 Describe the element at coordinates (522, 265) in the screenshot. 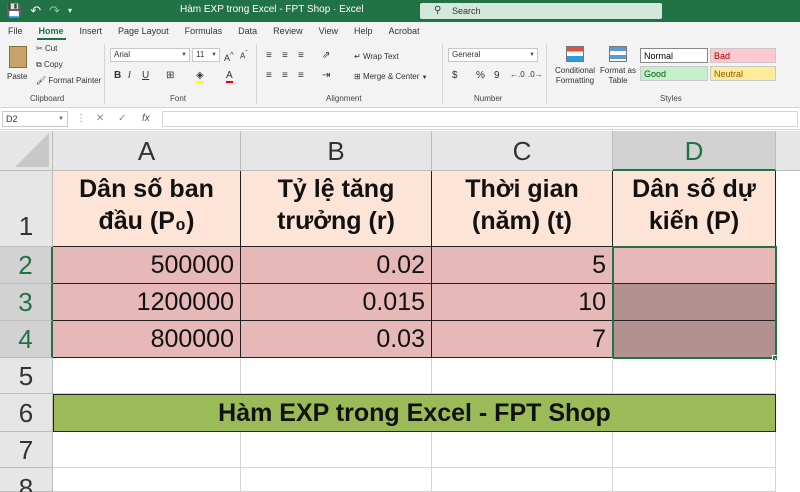

I see `cell-c2: 5` at that location.